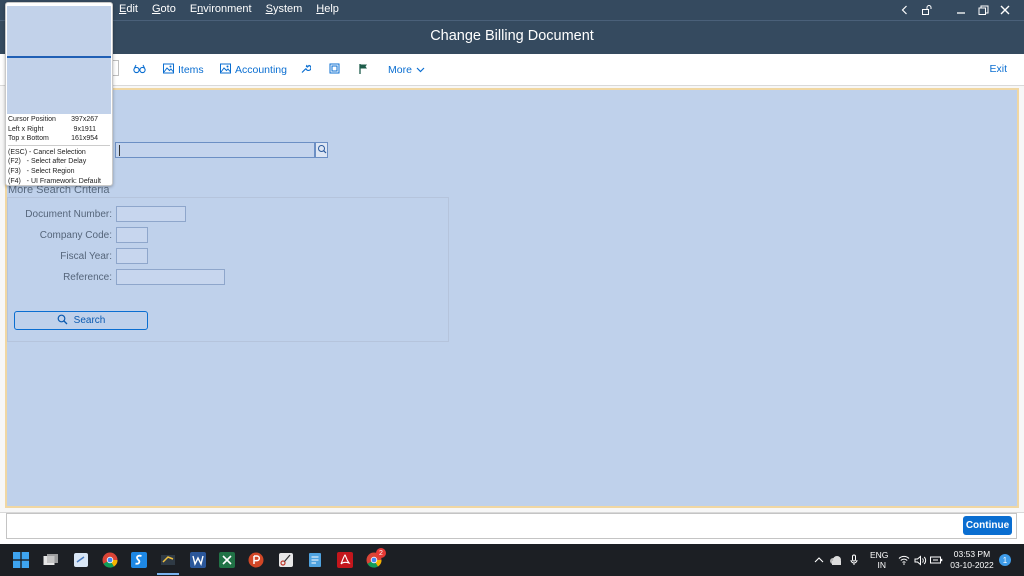 The width and height of the screenshot is (1024, 576). What do you see at coordinates (89, 320) in the screenshot?
I see `search-button-label: Search` at bounding box center [89, 320].